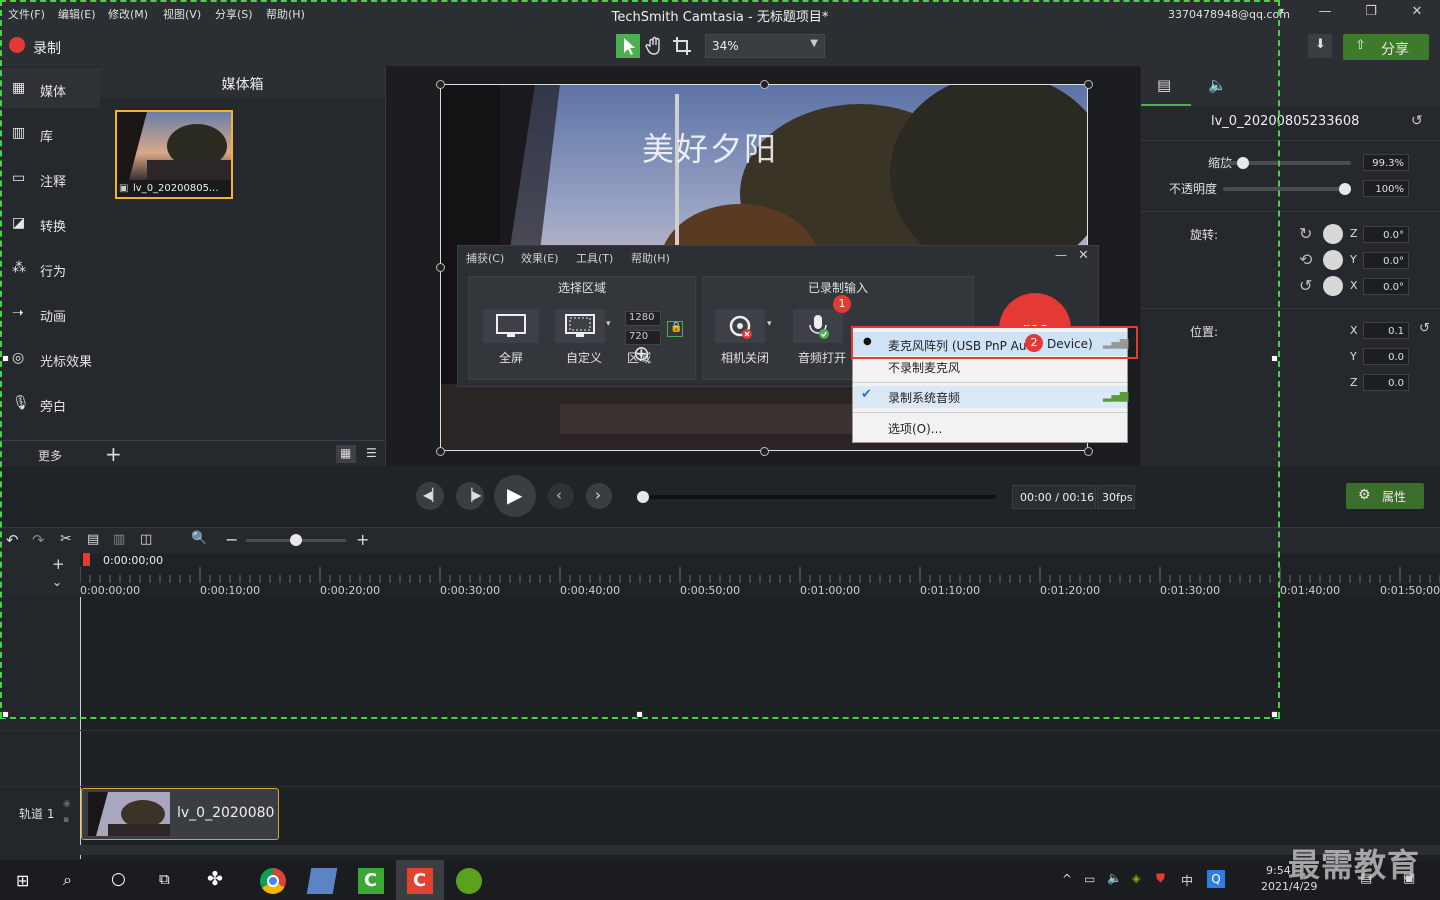 The width and height of the screenshot is (1440, 900). What do you see at coordinates (1386, 47) in the screenshot?
I see `share-button: ⇧ 分享` at bounding box center [1386, 47].